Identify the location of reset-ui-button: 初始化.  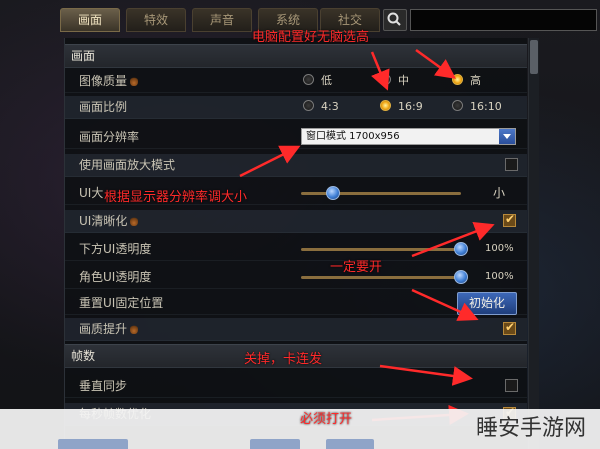
(487, 303).